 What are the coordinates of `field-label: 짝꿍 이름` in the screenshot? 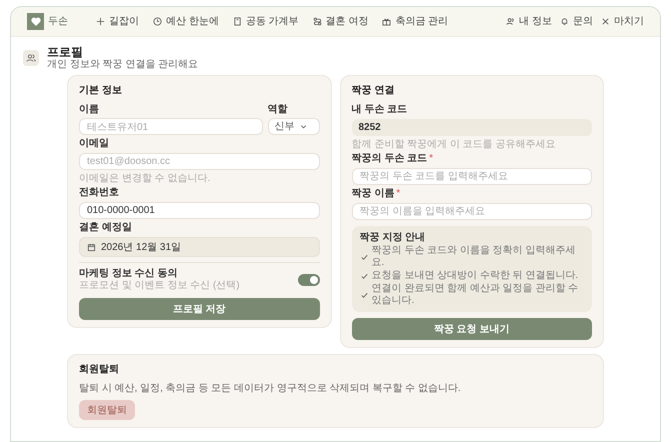 It's located at (373, 194).